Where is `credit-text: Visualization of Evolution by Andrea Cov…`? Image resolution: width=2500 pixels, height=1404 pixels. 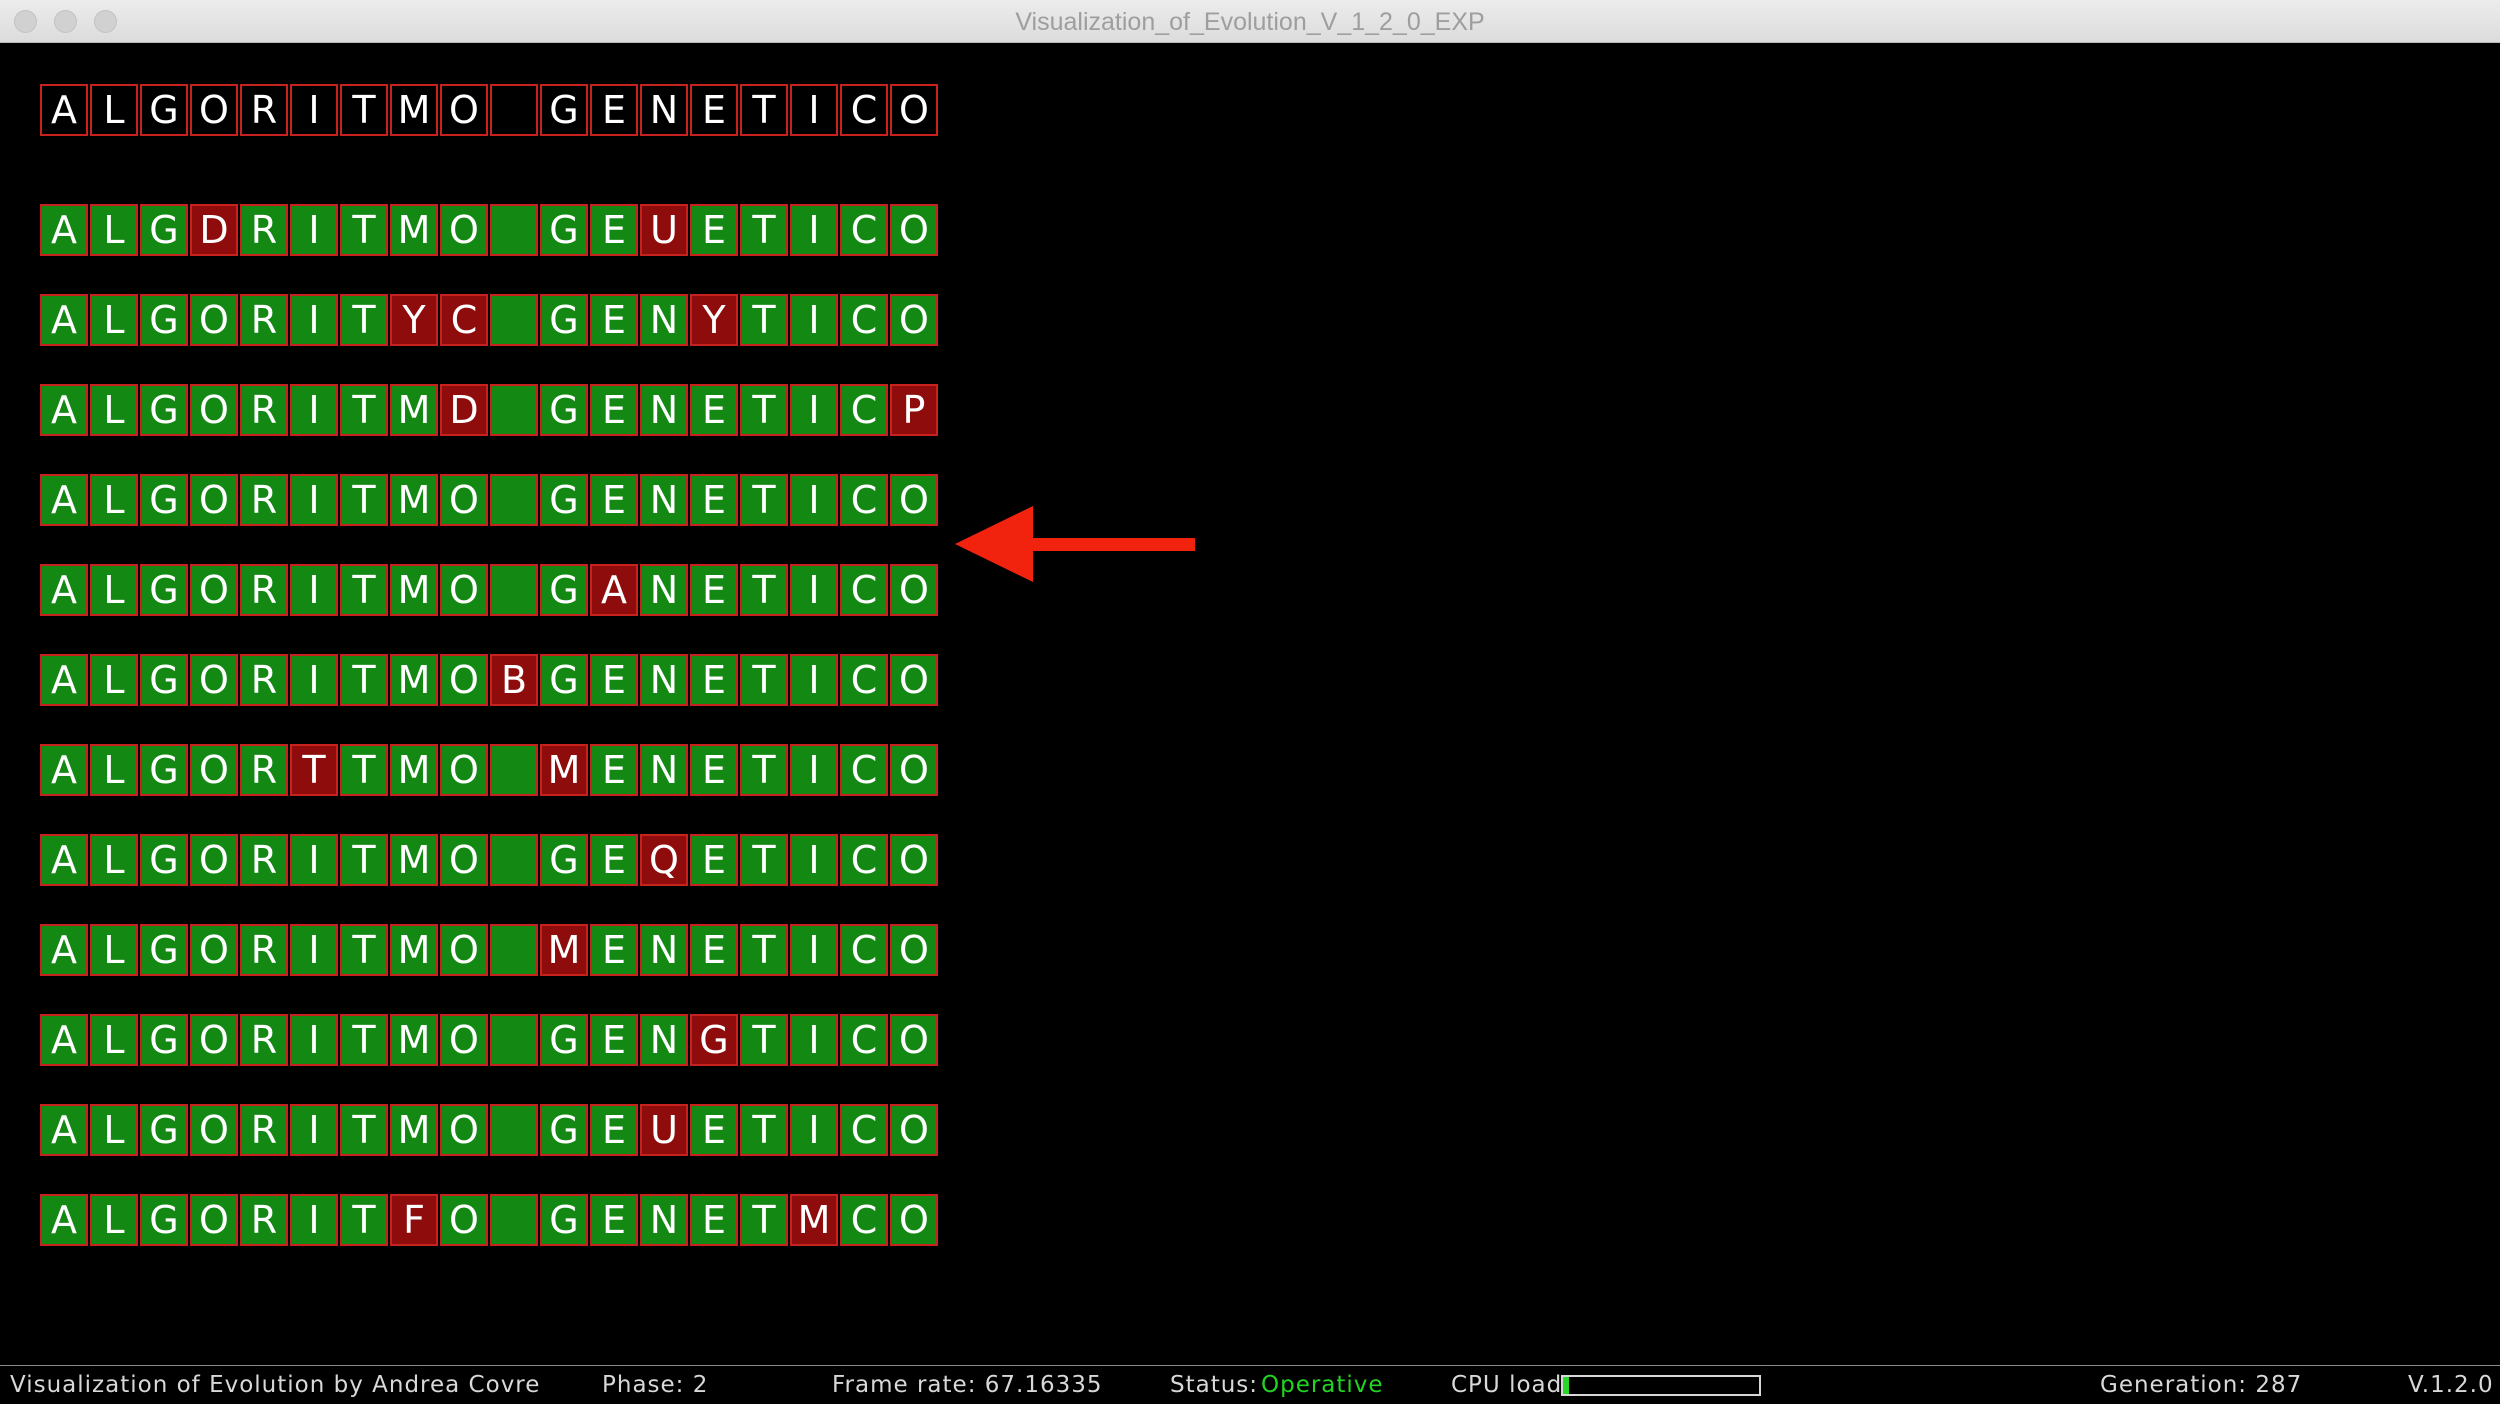
credit-text: Visualization of Evolution by Andrea Cov… is located at coordinates (275, 1385).